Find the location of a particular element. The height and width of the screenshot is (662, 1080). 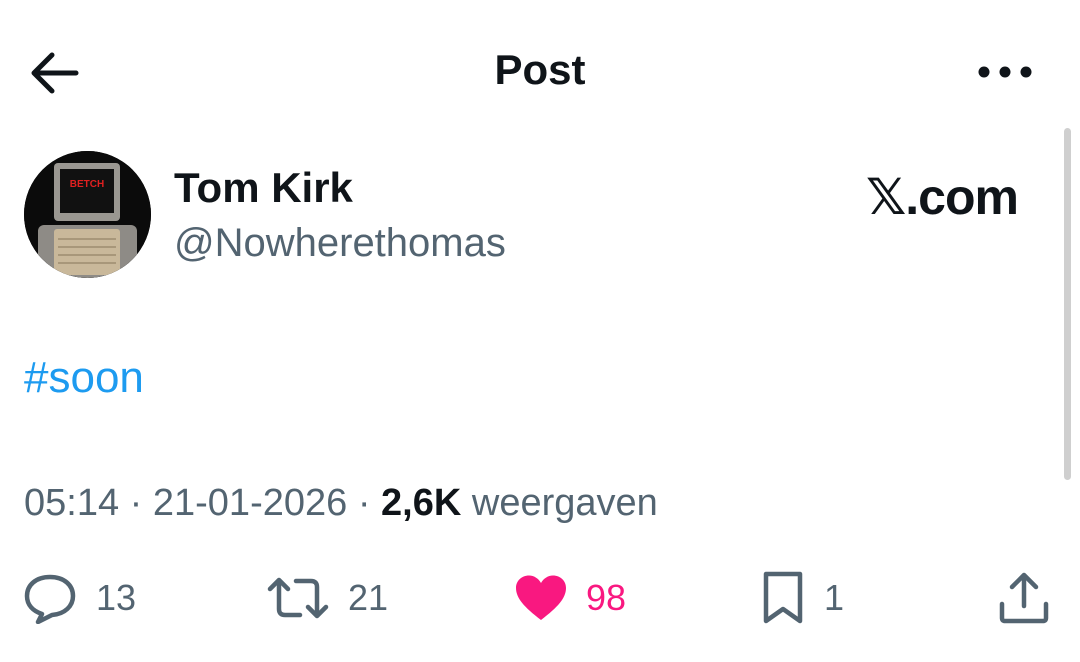

page-title: Post is located at coordinates (540, 69).